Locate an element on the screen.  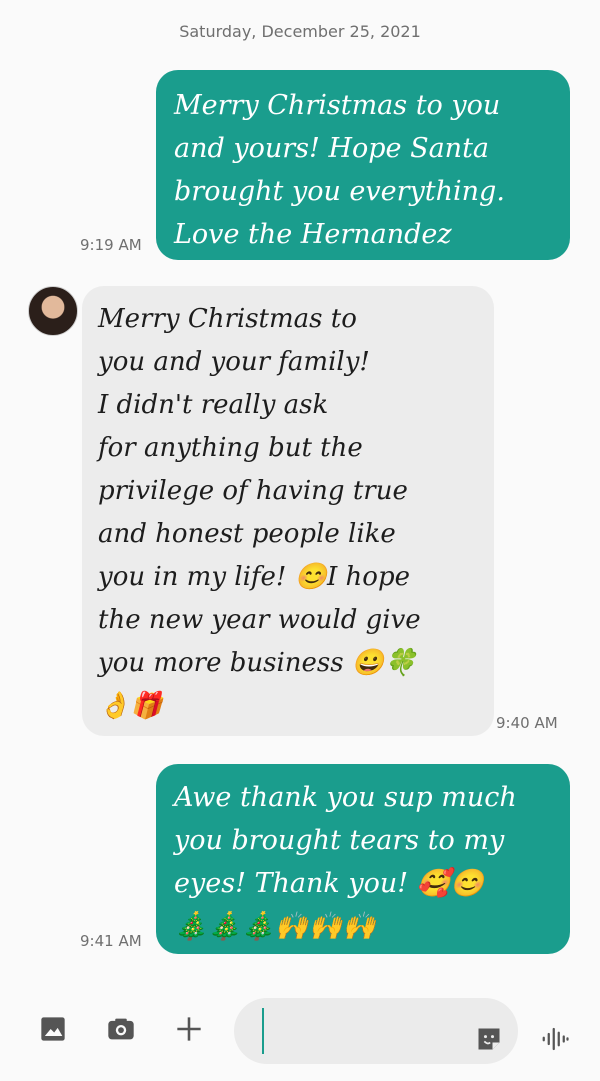
avatar is located at coordinates (53, 311).